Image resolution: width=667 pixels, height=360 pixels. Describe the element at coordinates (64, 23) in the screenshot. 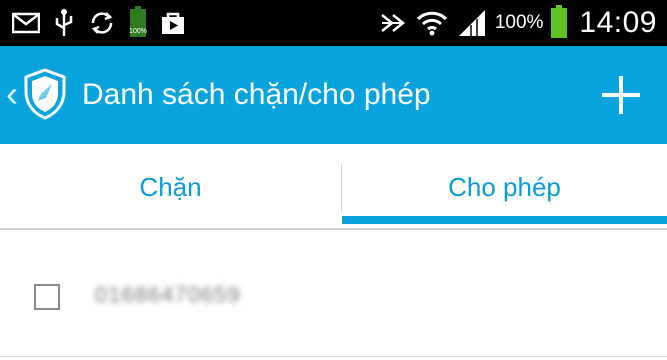

I see `usb-icon` at that location.